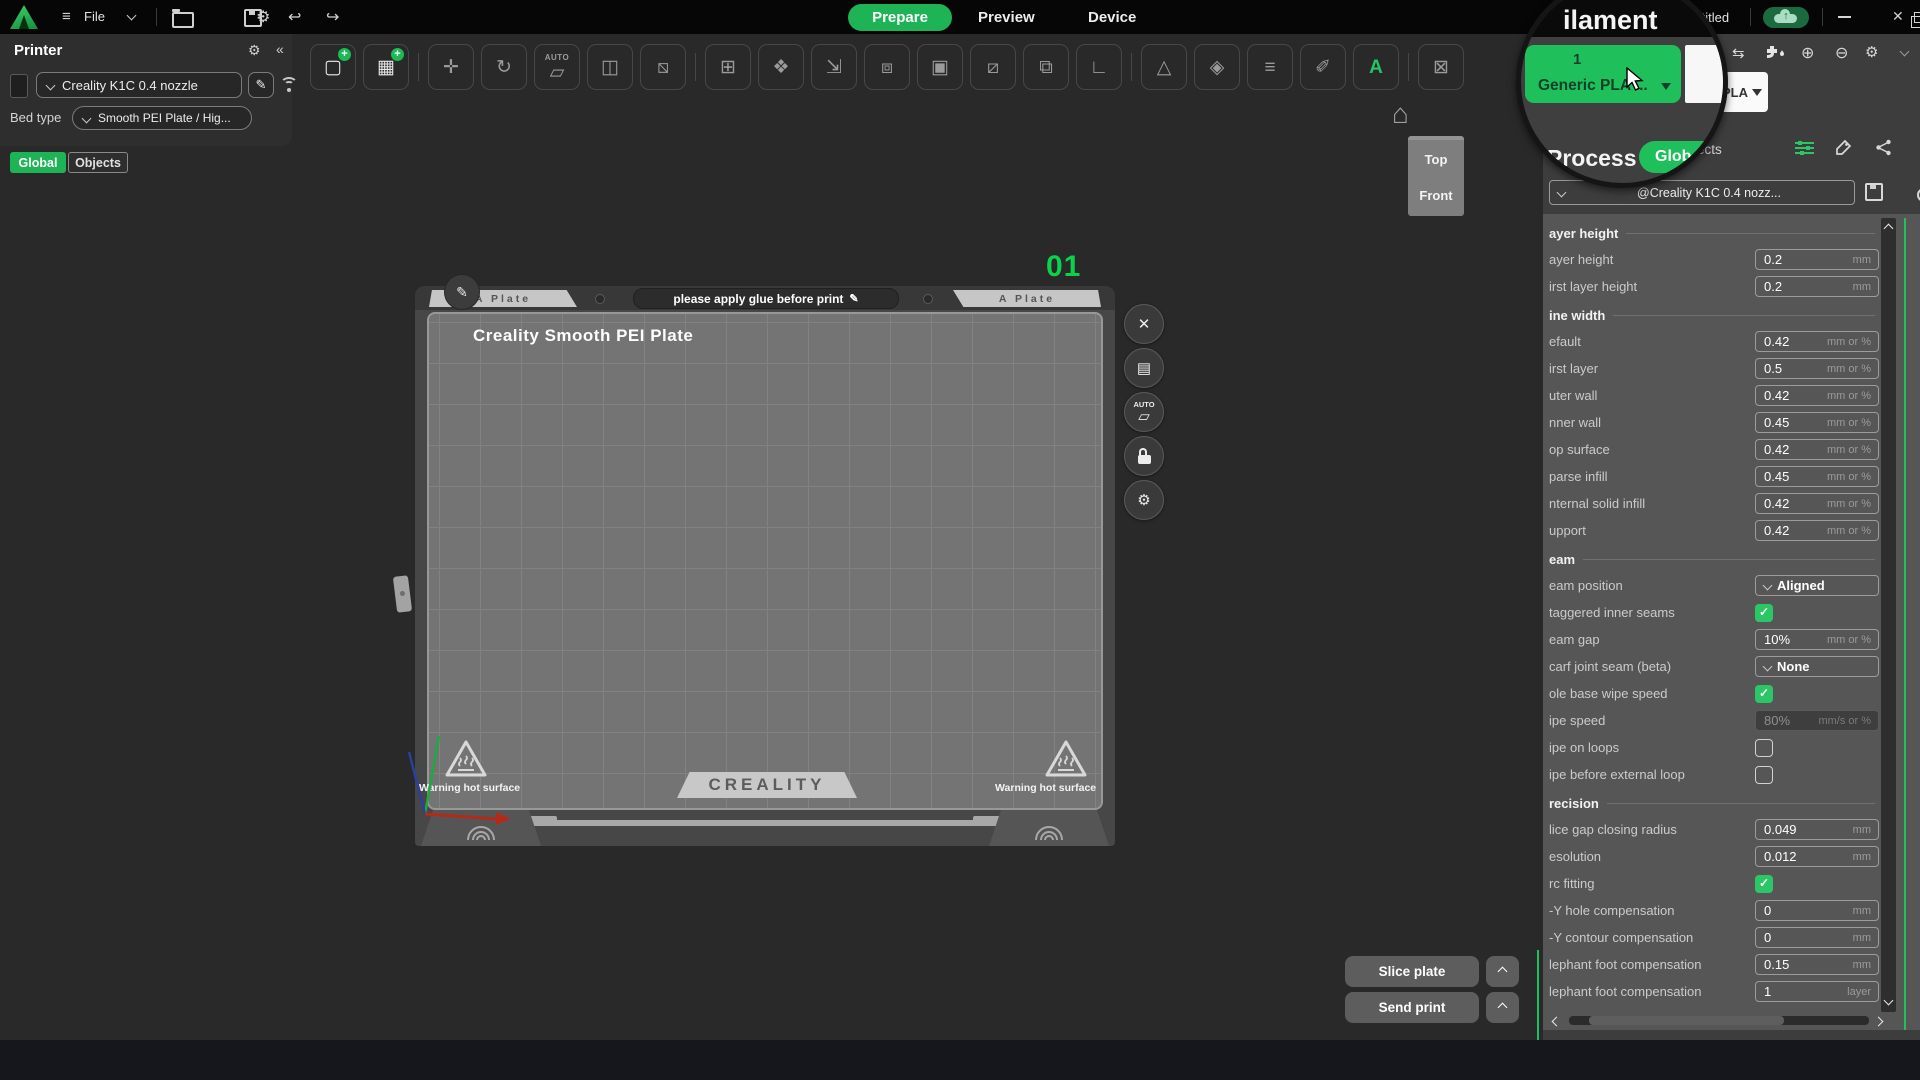  I want to click on view-cube: Top Front, so click(1436, 176).